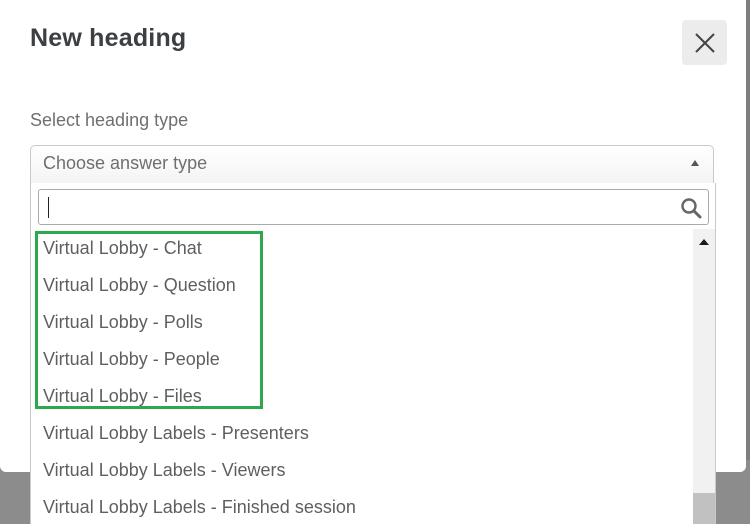  What do you see at coordinates (361, 470) in the screenshot?
I see `option-virtual-lobby-labels-viewers: Virtual Lobby Labels - Viewers` at bounding box center [361, 470].